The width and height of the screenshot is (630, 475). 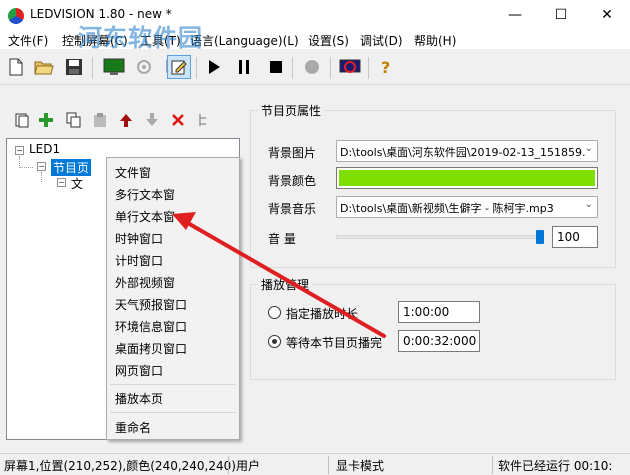 What do you see at coordinates (291, 110) in the screenshot?
I see `page-properties-title: 节目页属性` at bounding box center [291, 110].